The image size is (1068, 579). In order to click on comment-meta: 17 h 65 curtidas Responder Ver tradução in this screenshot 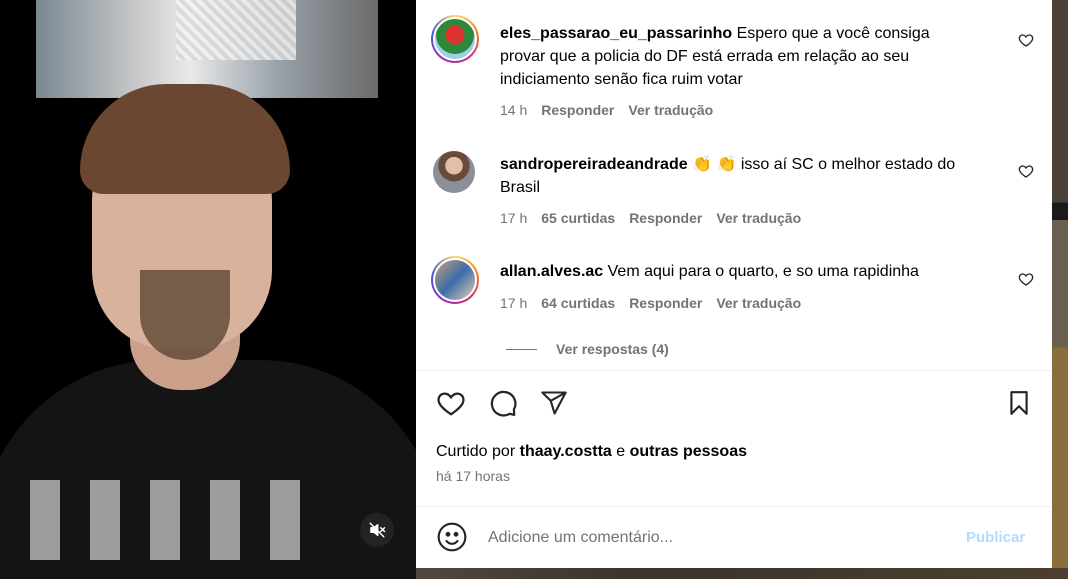, I will do `click(650, 218)`.